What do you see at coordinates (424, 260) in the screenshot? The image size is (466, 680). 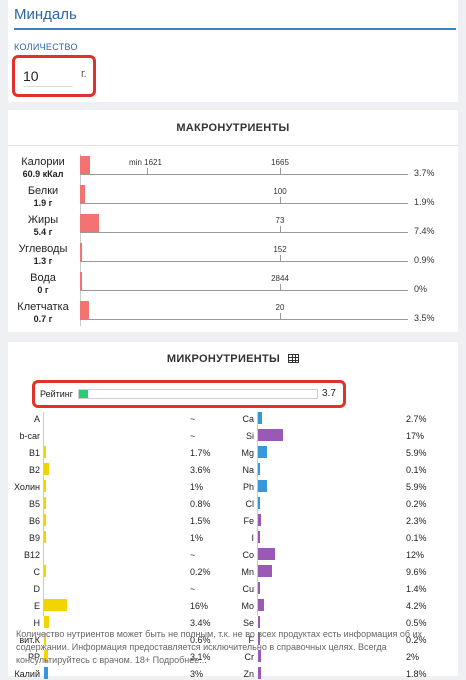 I see `macro-percent: 0.9%` at bounding box center [424, 260].